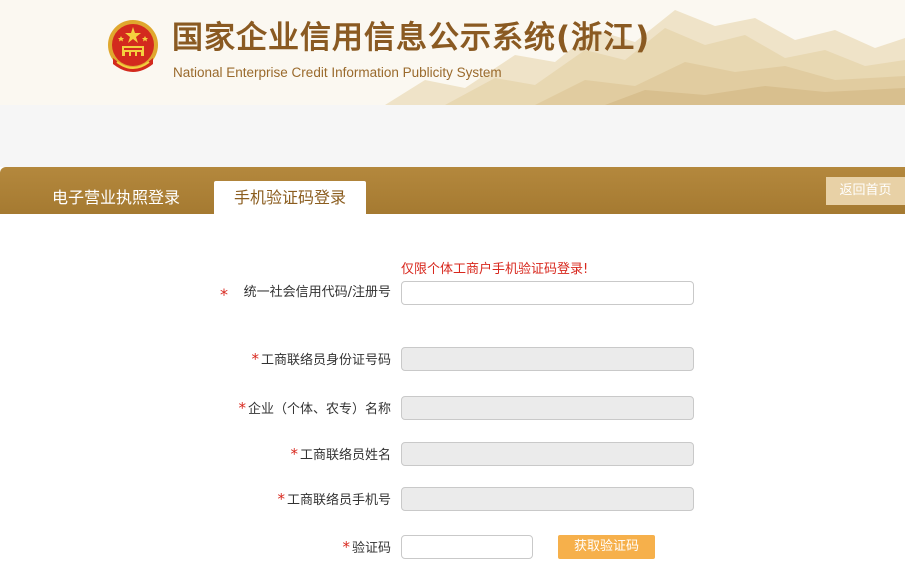  I want to click on liaison-phone-input, so click(547, 499).